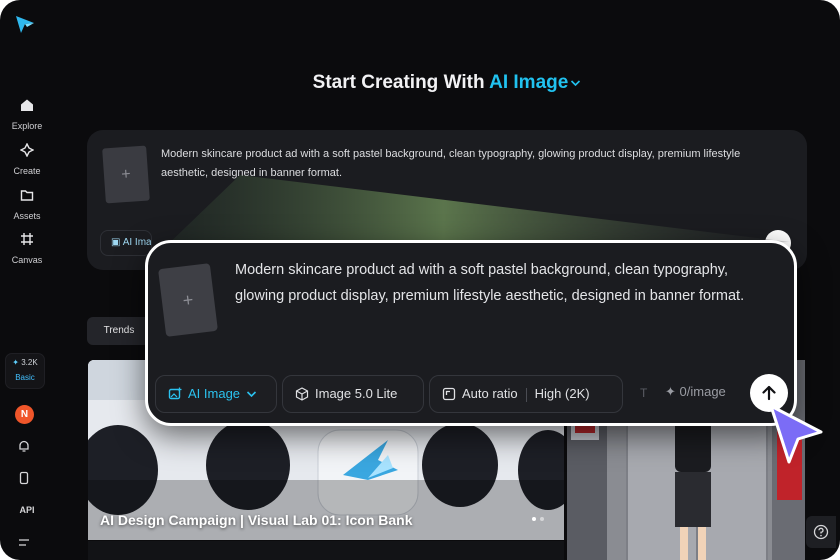 The width and height of the screenshot is (840, 560). What do you see at coordinates (398, 82) in the screenshot?
I see `page-title-prefix: Start Creating With` at bounding box center [398, 82].